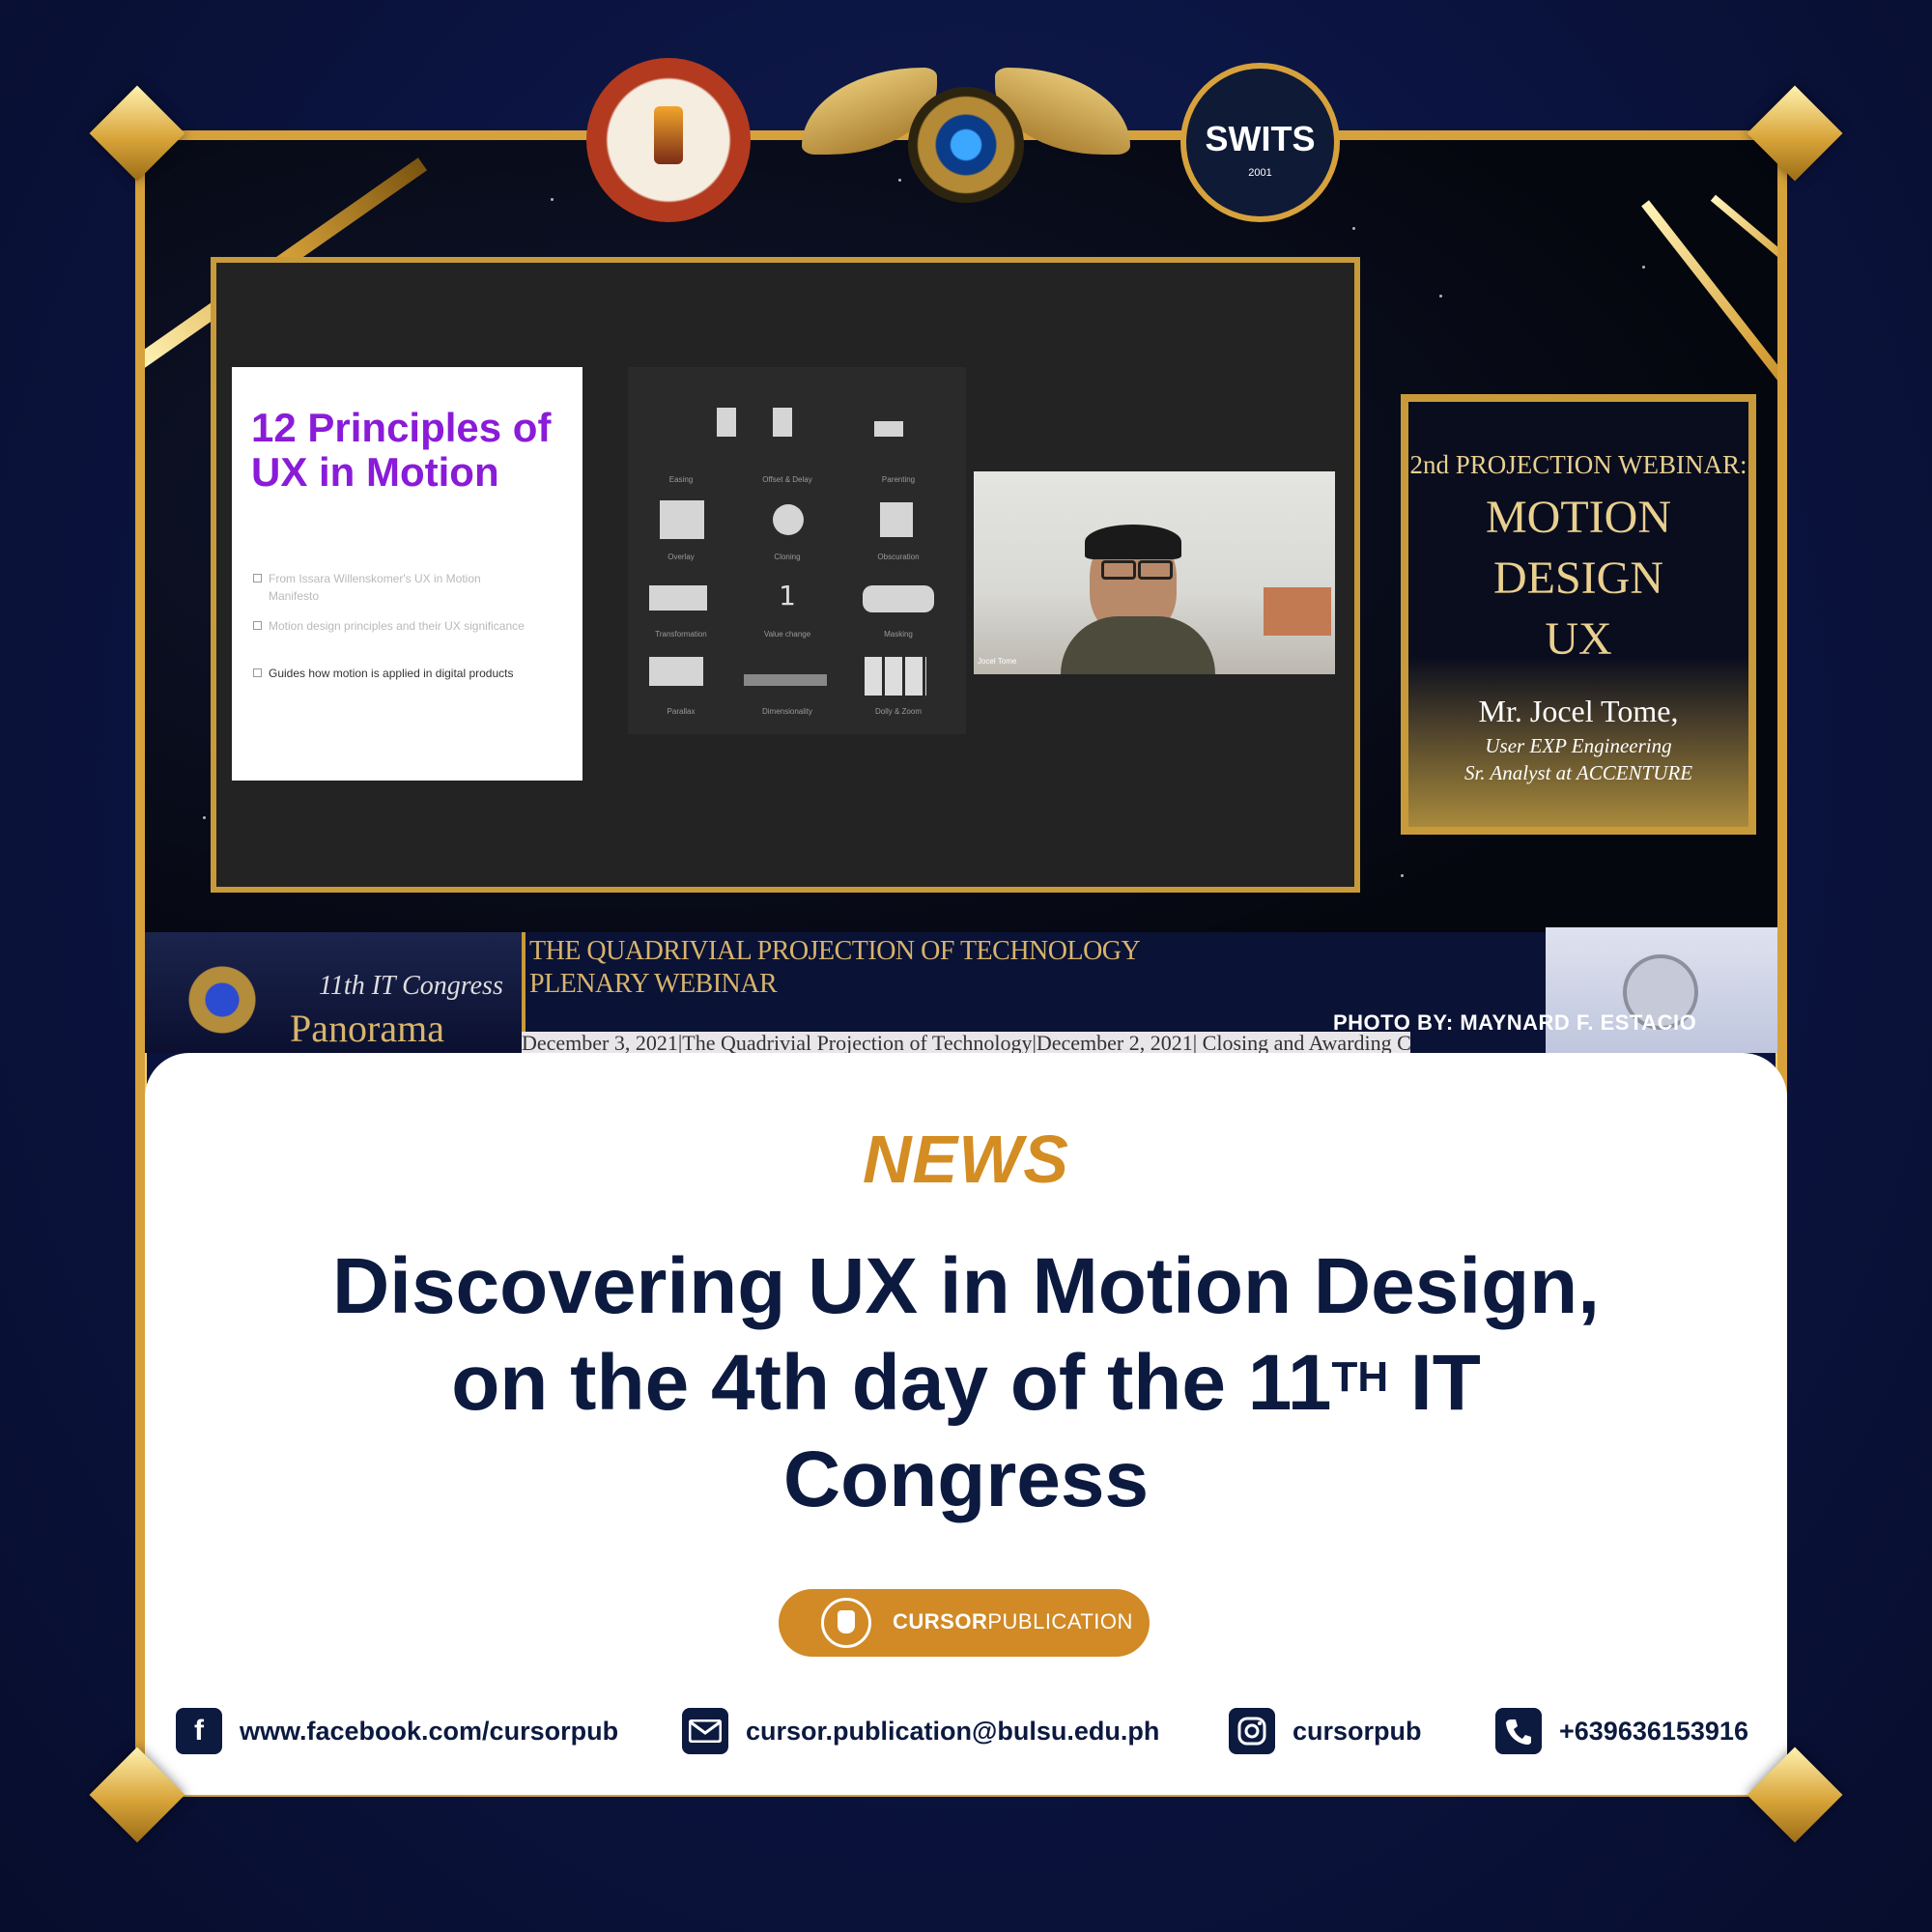 The image size is (1932, 1932). I want to click on grid-label: Obscuration, so click(898, 557).